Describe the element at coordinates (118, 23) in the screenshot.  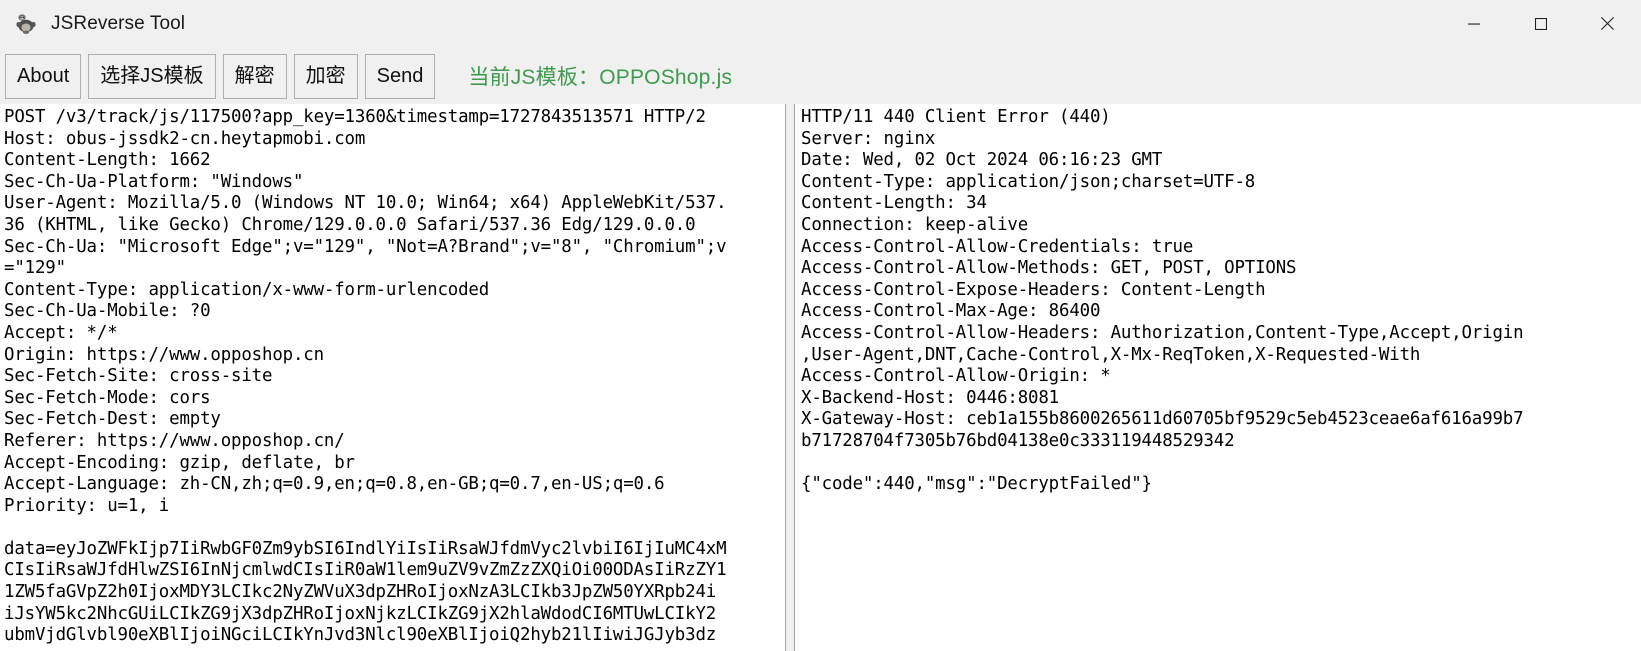
I see `window-title: JSReverse Tool` at that location.